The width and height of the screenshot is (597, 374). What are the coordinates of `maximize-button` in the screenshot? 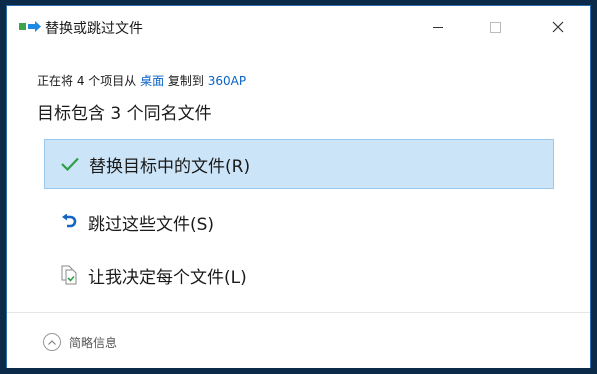 It's located at (495, 27).